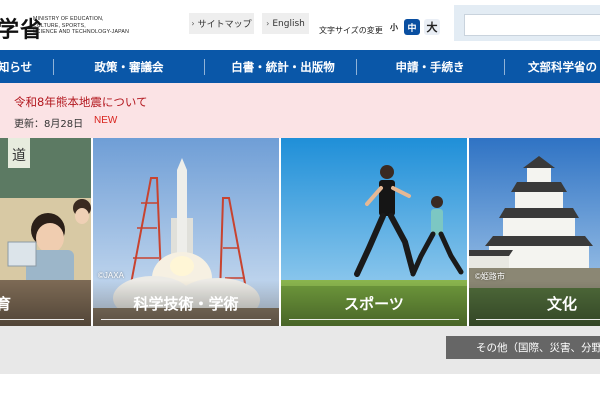 This screenshot has height=400, width=600. What do you see at coordinates (562, 303) in the screenshot?
I see `tile-label: 文化` at bounding box center [562, 303].